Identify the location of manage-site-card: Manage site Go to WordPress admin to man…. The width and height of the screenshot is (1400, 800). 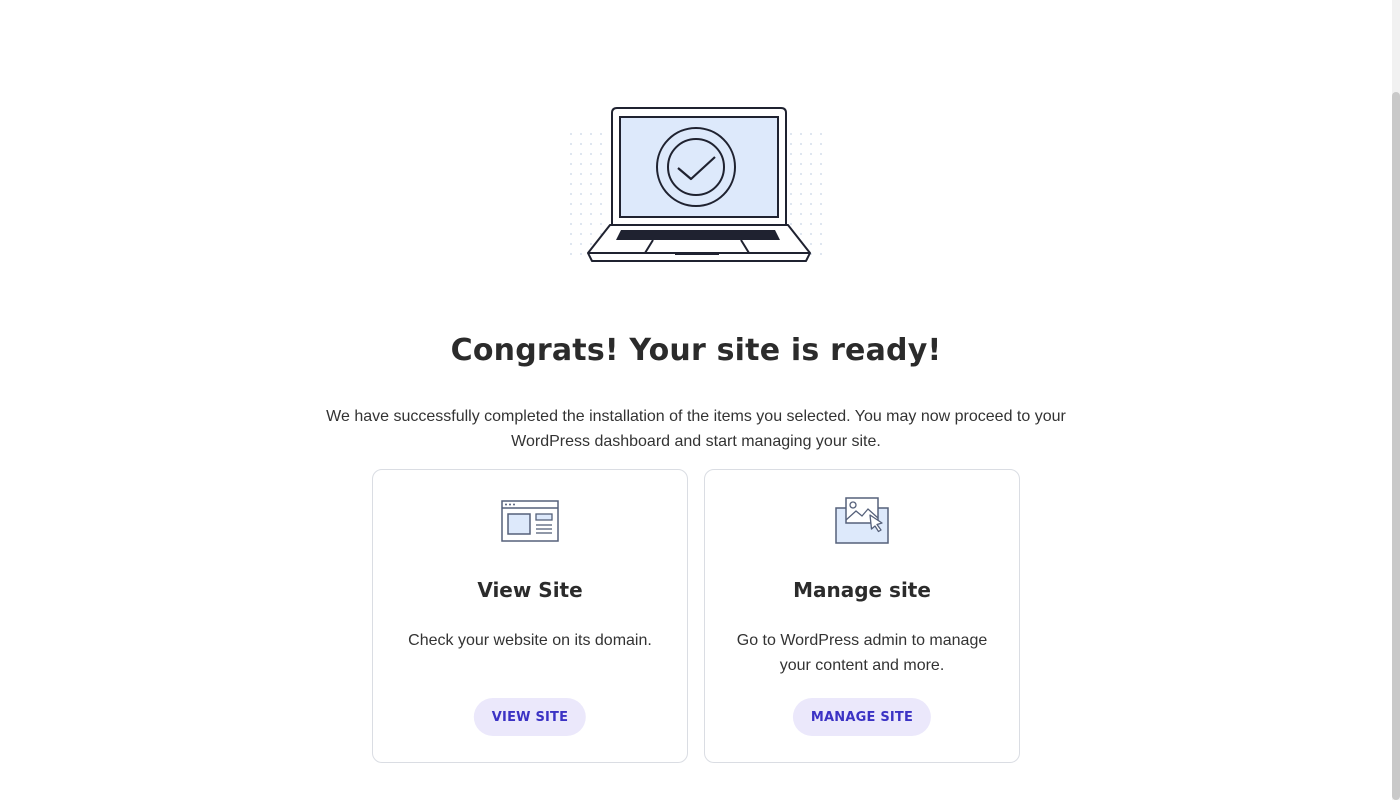
(862, 616).